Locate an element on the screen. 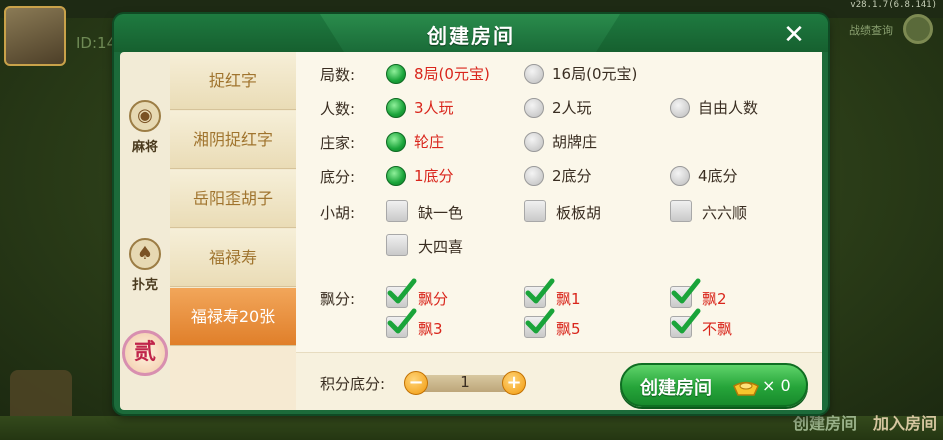 The height and width of the screenshot is (440, 943). option-text: 1底分 is located at coordinates (434, 176).